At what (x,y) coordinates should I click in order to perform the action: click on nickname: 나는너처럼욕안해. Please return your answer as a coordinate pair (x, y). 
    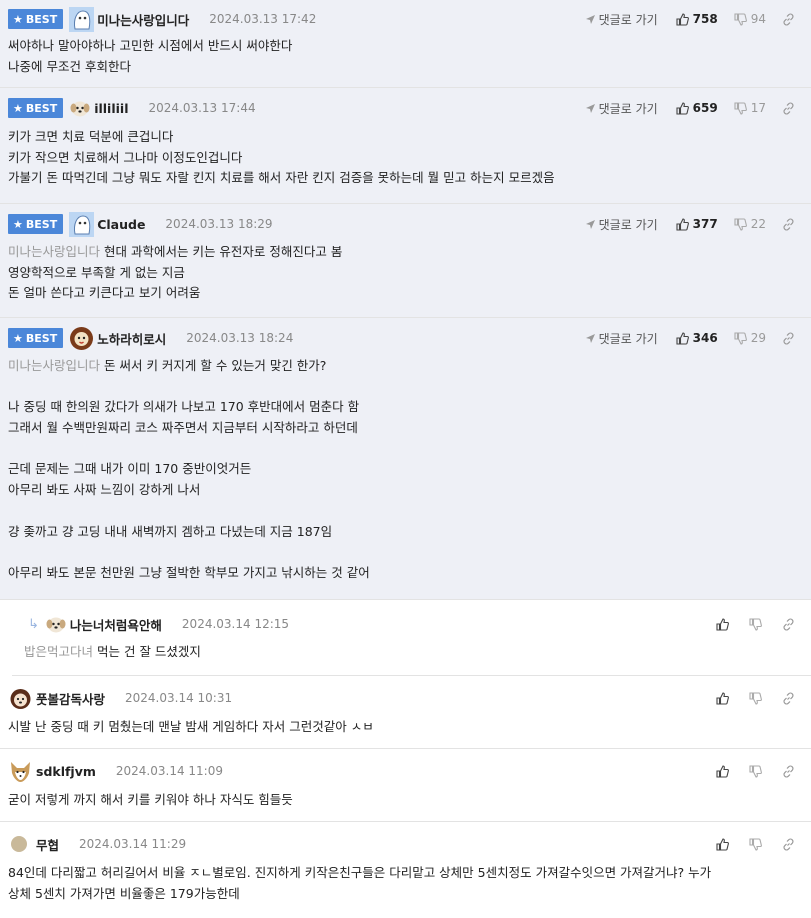
    Looking at the image, I should click on (116, 624).